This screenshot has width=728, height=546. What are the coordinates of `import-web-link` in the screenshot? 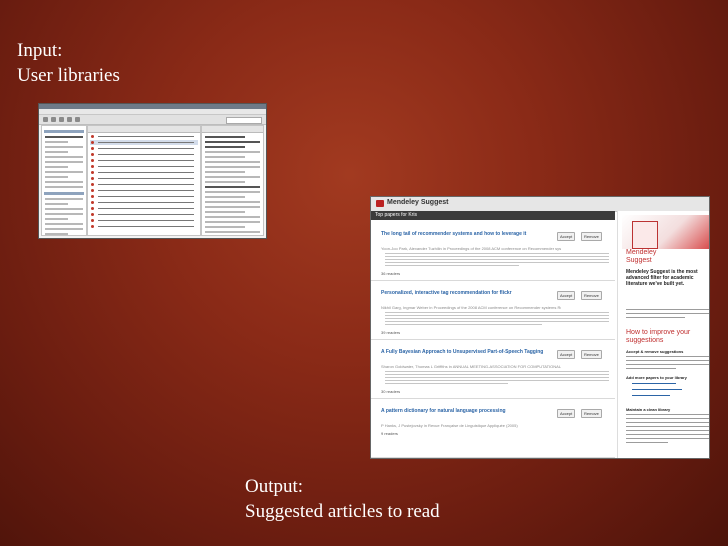 It's located at (657, 389).